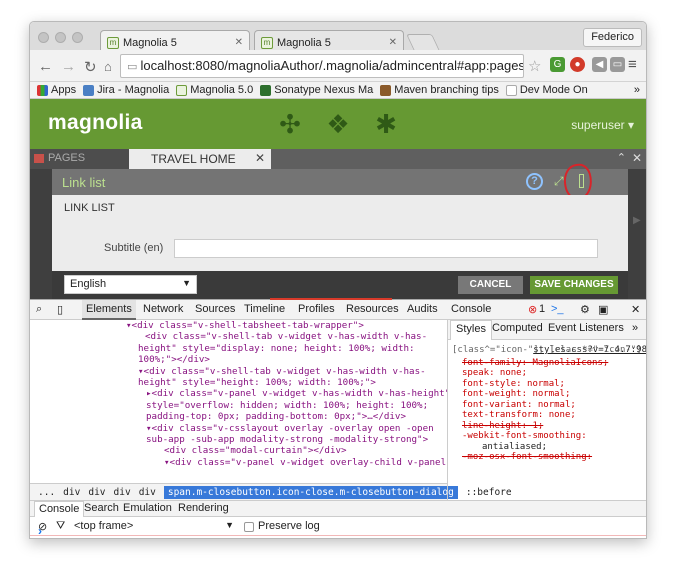 Image resolution: width=675 pixels, height=572 pixels. What do you see at coordinates (238, 359) in the screenshot?
I see `dom-line: 100%;"></div>` at bounding box center [238, 359].